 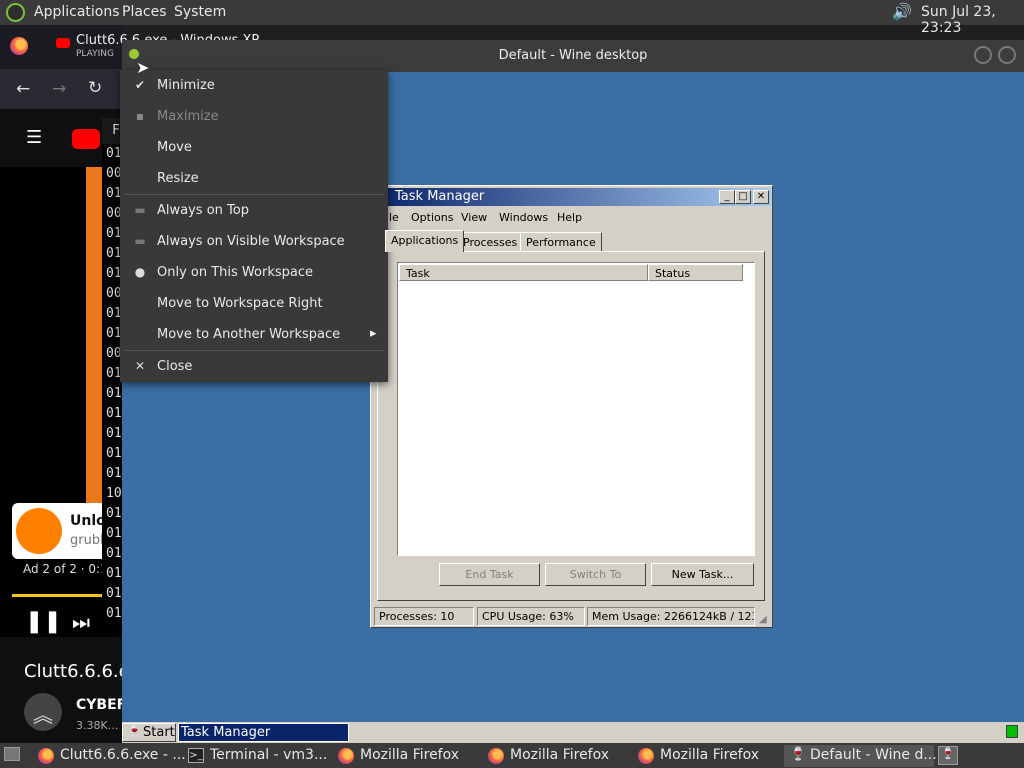 What do you see at coordinates (425, 241) in the screenshot?
I see `tab-applications: Applications` at bounding box center [425, 241].